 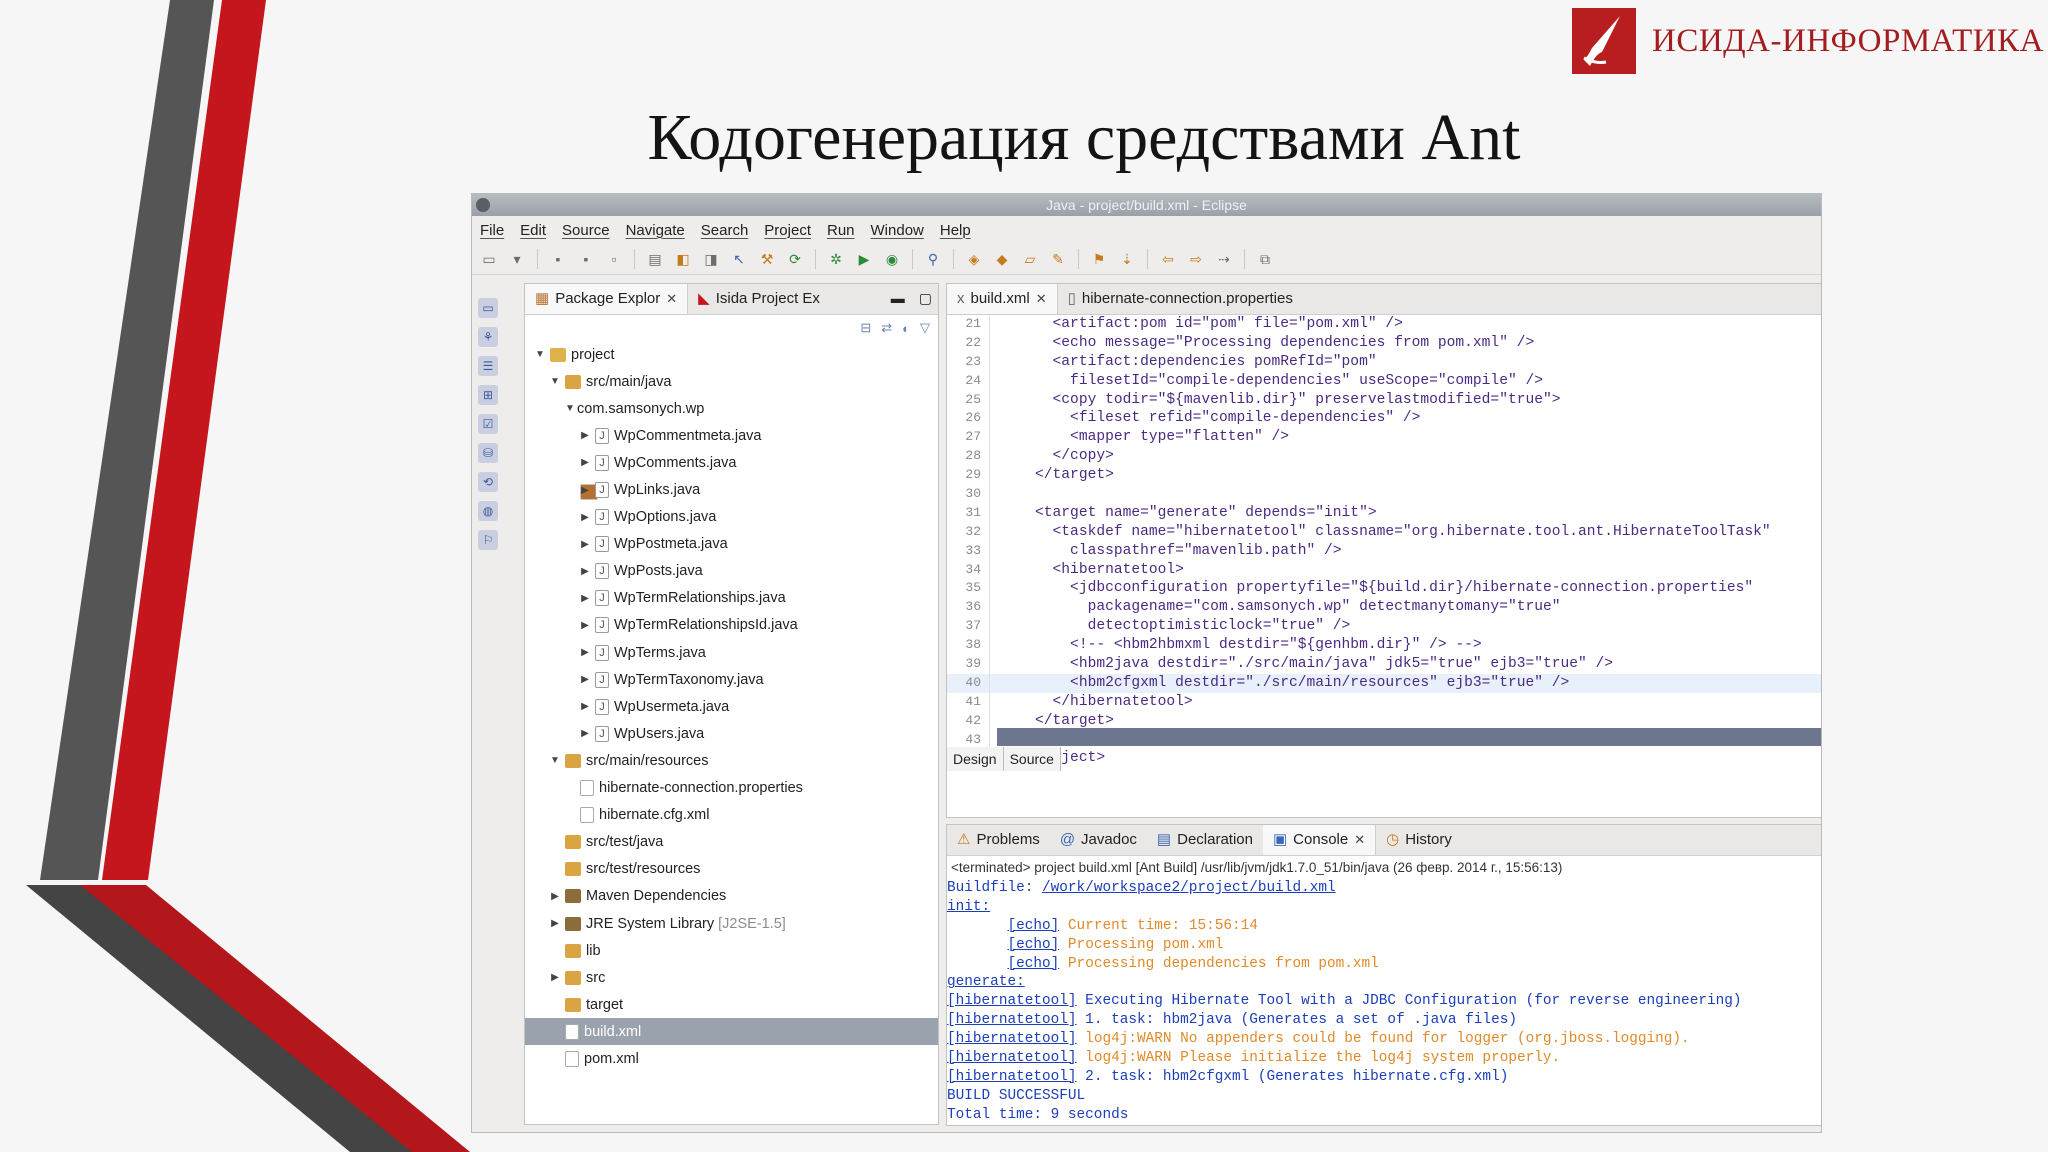 I want to click on focus-icon: ◐, so click(x=906, y=328).